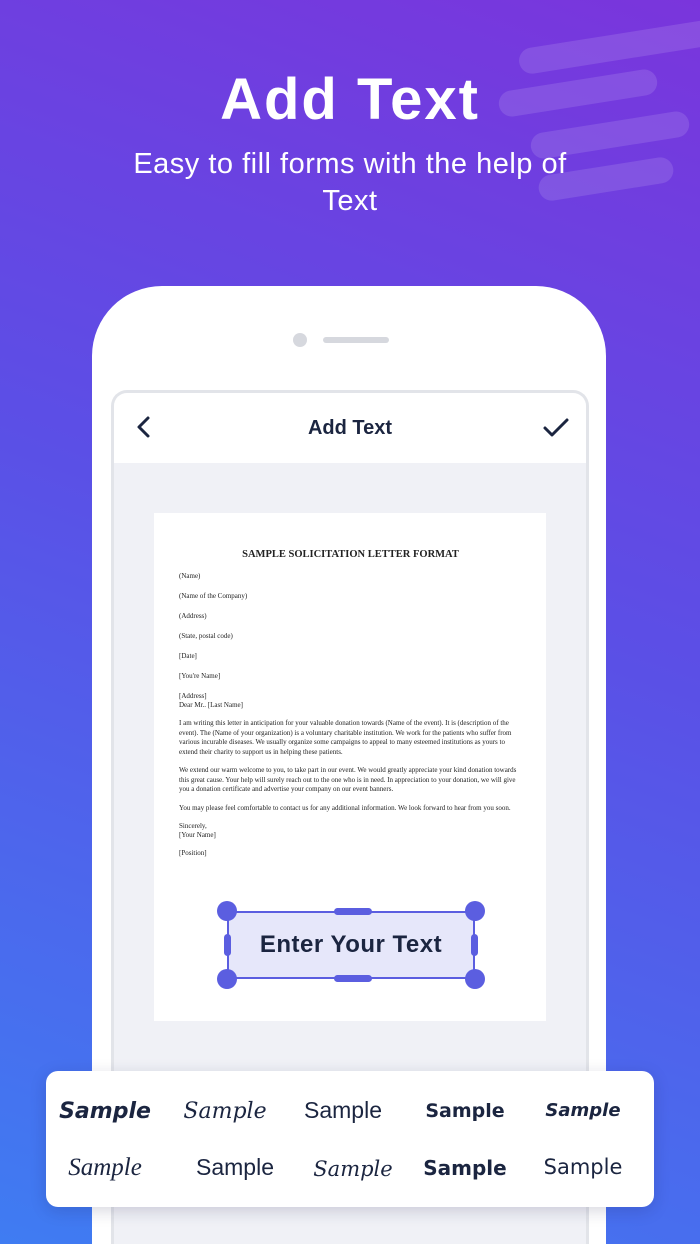  Describe the element at coordinates (353, 911) in the screenshot. I see `resize-handle-top` at that location.